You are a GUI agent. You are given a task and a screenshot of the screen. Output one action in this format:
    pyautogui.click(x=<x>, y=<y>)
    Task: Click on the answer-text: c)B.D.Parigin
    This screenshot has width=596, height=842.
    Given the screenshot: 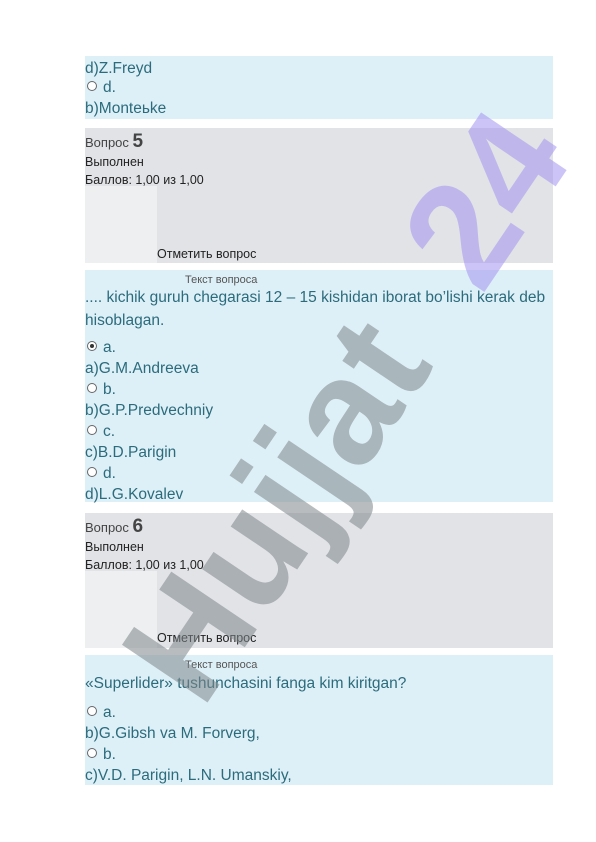 What is the action you would take?
    pyautogui.click(x=131, y=452)
    